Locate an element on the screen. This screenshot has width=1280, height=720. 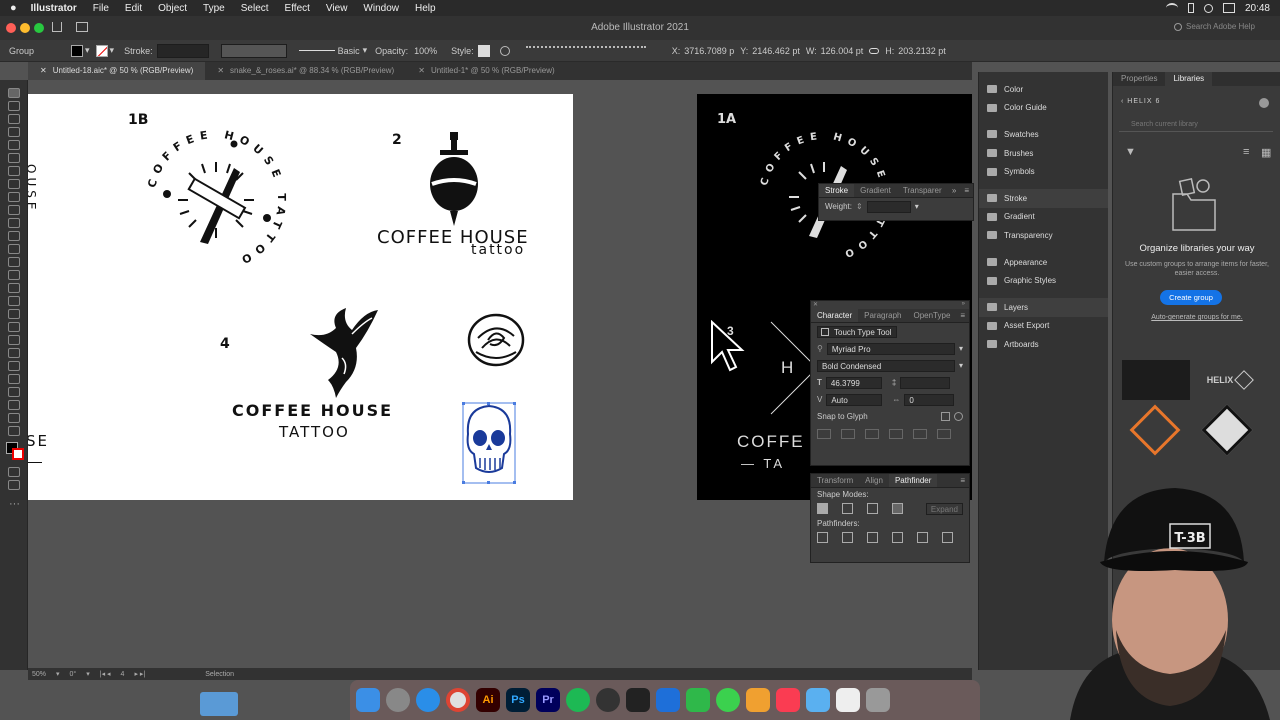
menu-window: Window is located at coordinates (381, 8).